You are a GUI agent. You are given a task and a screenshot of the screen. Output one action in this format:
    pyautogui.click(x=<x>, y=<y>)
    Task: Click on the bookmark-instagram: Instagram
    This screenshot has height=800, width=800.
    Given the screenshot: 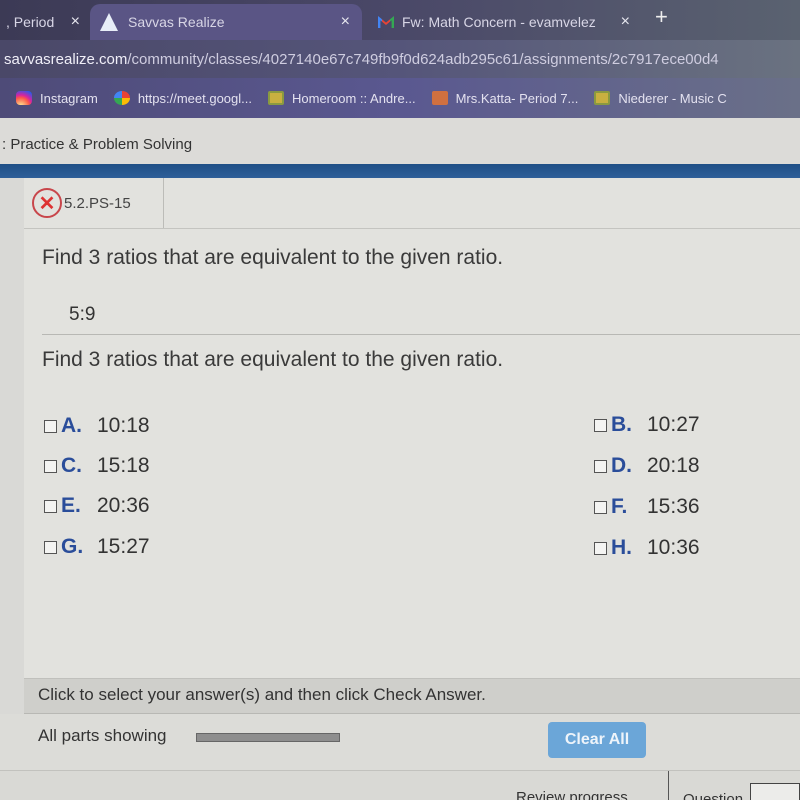 What is the action you would take?
    pyautogui.click(x=57, y=98)
    